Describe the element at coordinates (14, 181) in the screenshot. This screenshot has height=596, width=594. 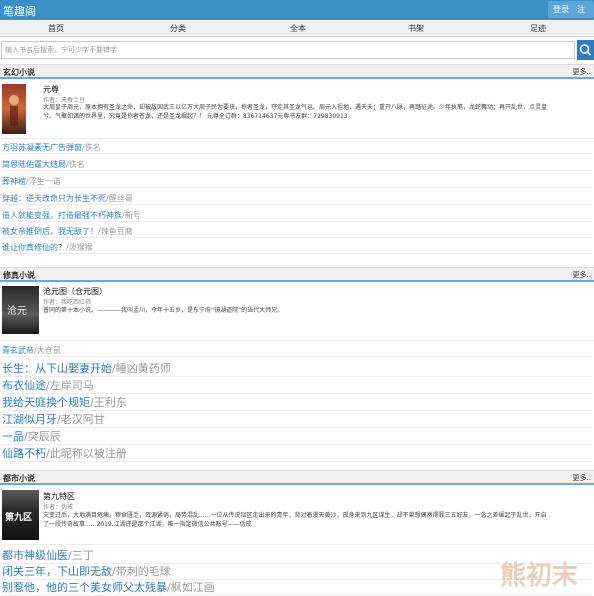
I see `book-title-link: 葬神棺` at that location.